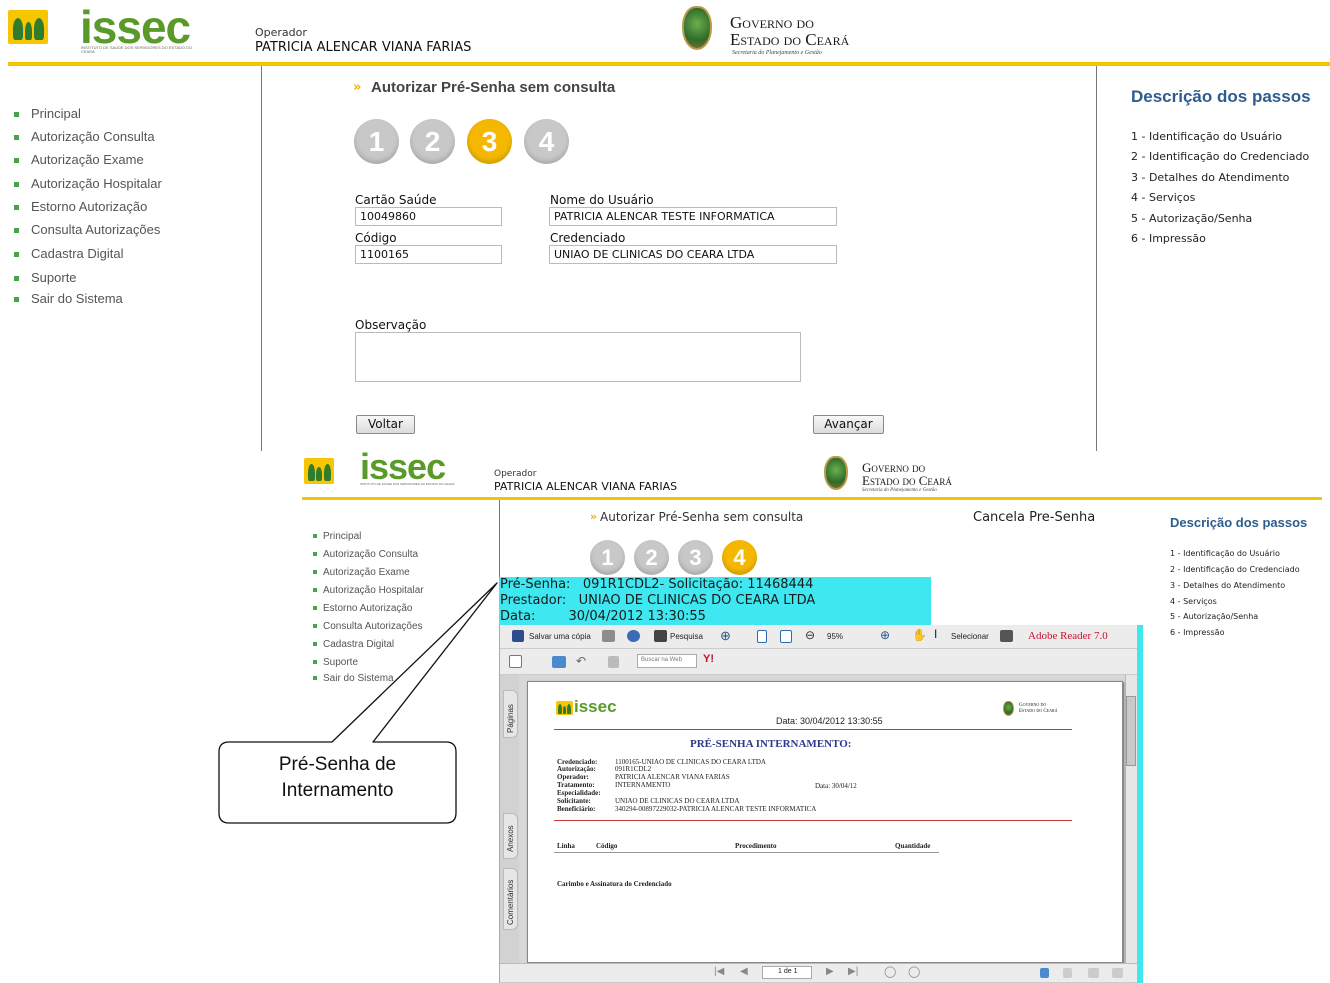  Describe the element at coordinates (337, 777) in the screenshot. I see `callout-text: Pré-Senha de Internamento` at that location.